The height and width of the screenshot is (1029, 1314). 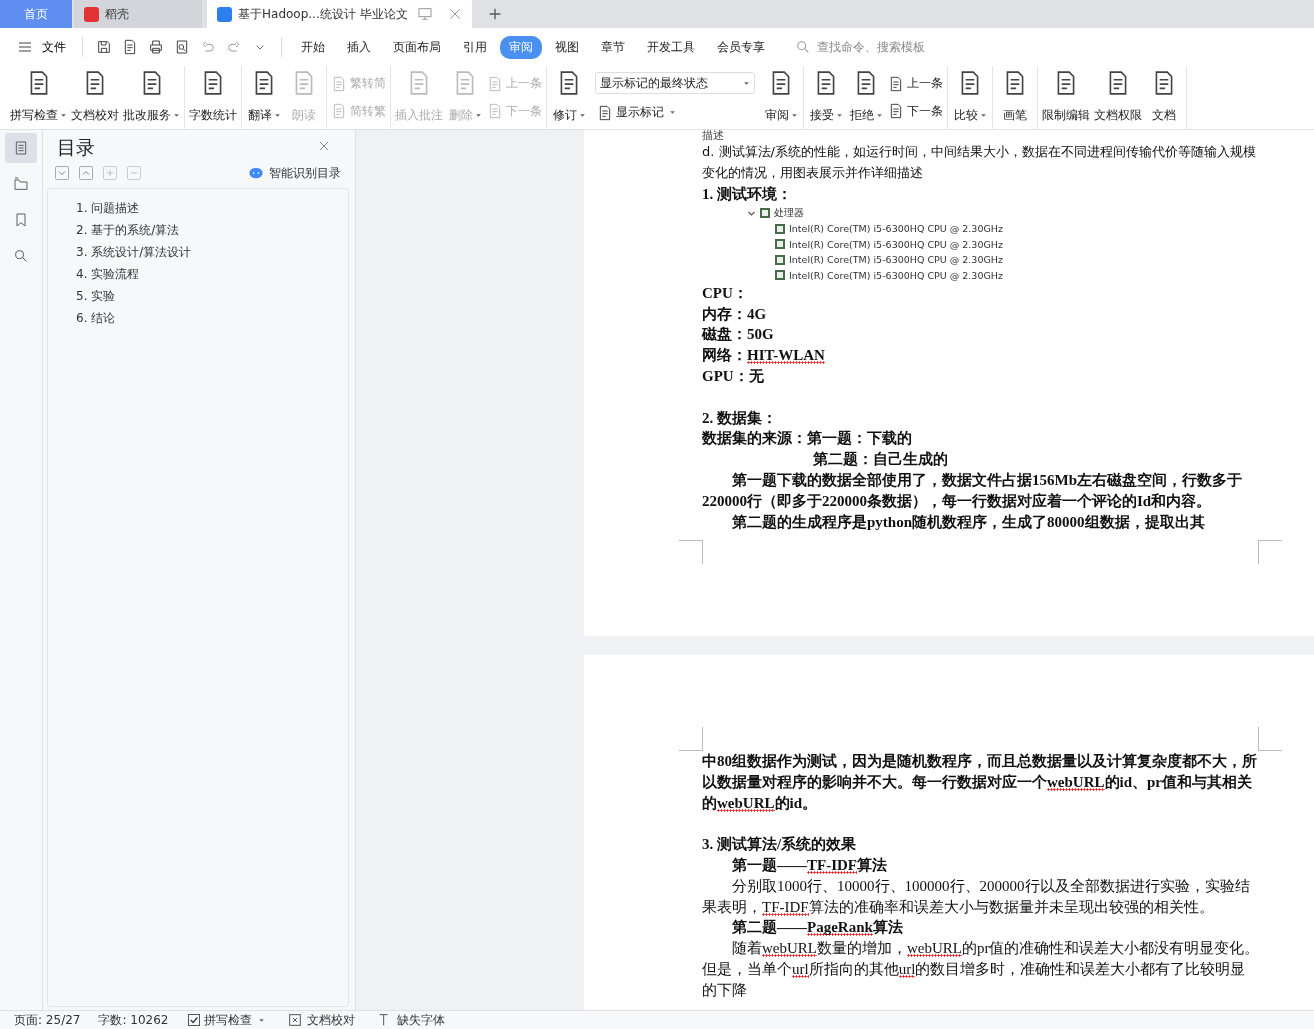 What do you see at coordinates (915, 111) in the screenshot?
I see `ribbon-button: 下一条` at bounding box center [915, 111].